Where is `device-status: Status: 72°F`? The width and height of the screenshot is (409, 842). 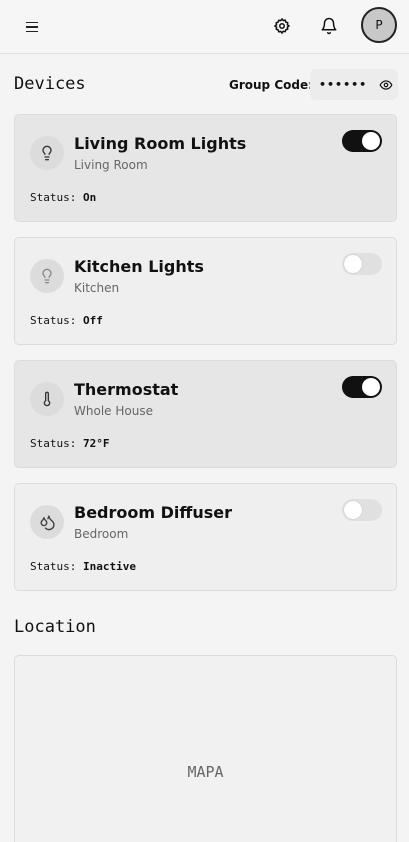
device-status: Status: 72°F is located at coordinates (69, 443).